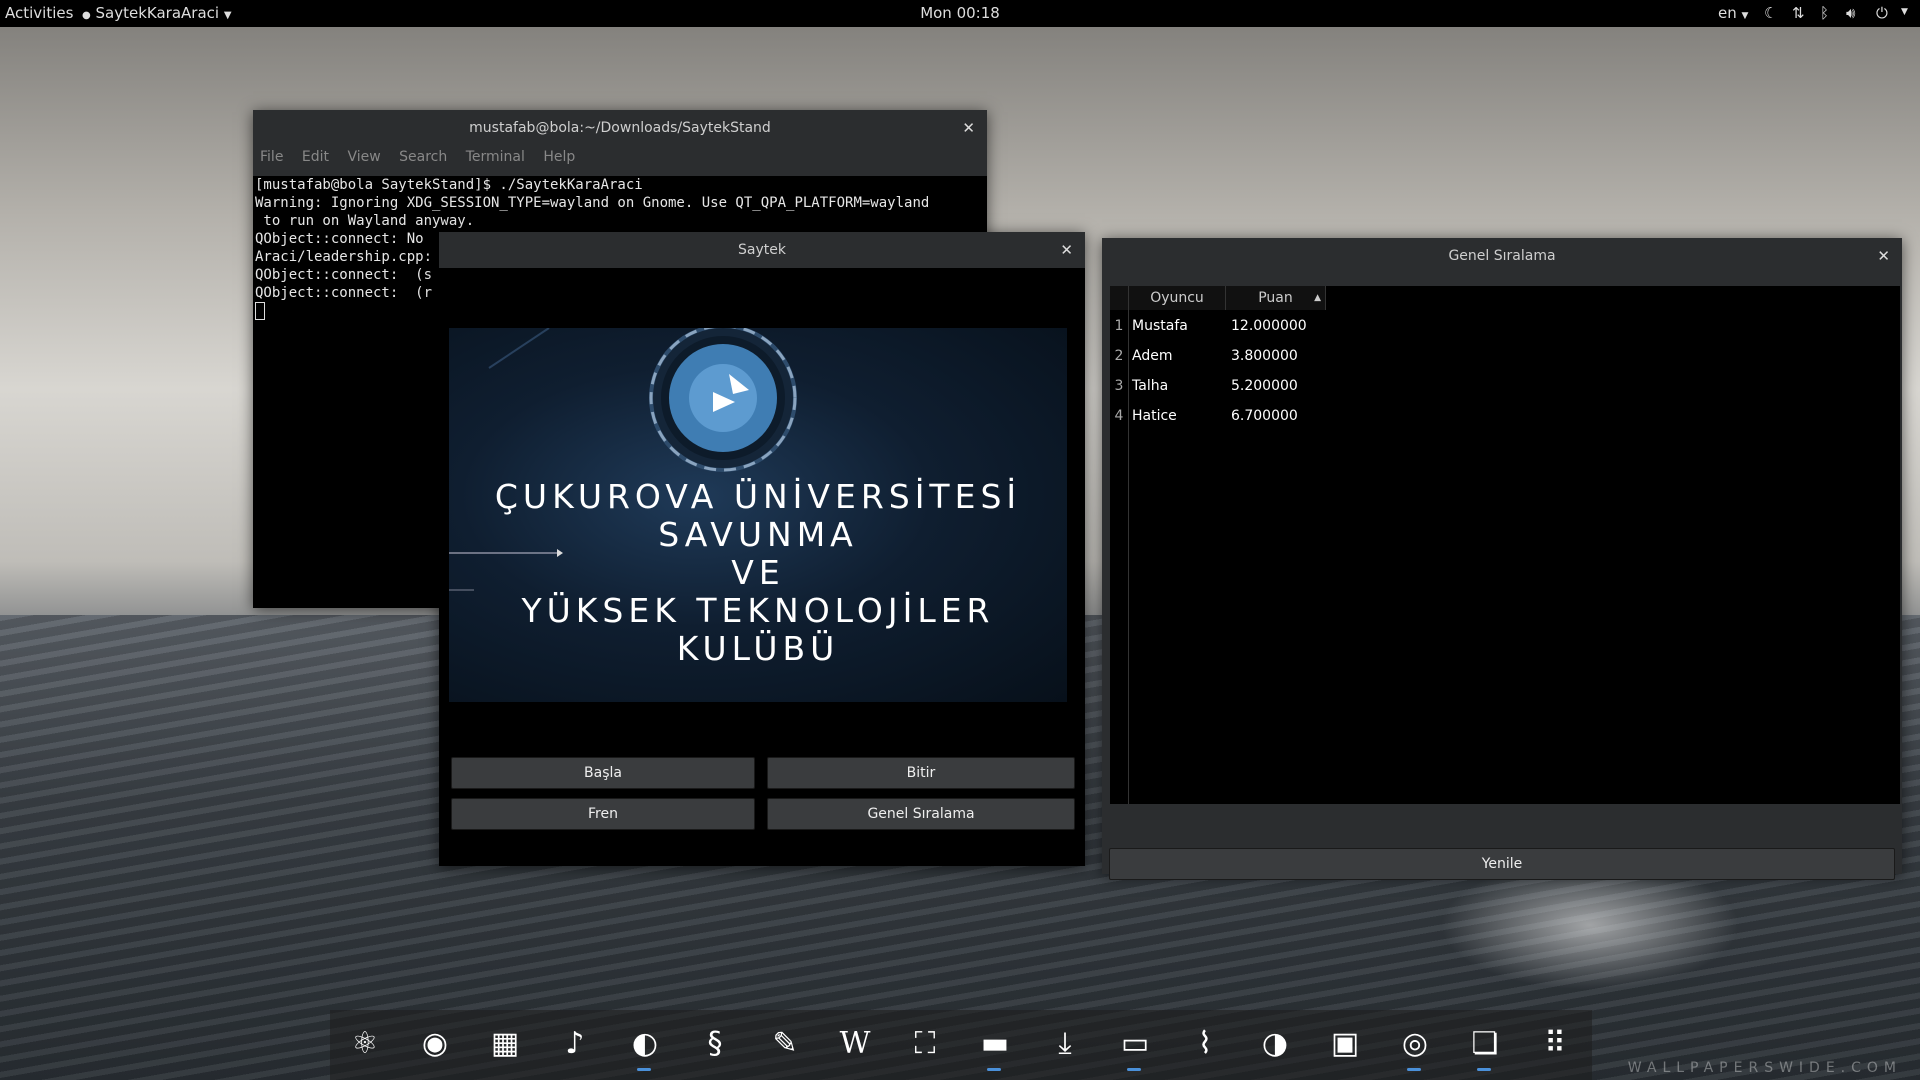 The width and height of the screenshot is (1920, 1080). What do you see at coordinates (645, 1044) in the screenshot?
I see `firefox-icon: ◐` at bounding box center [645, 1044].